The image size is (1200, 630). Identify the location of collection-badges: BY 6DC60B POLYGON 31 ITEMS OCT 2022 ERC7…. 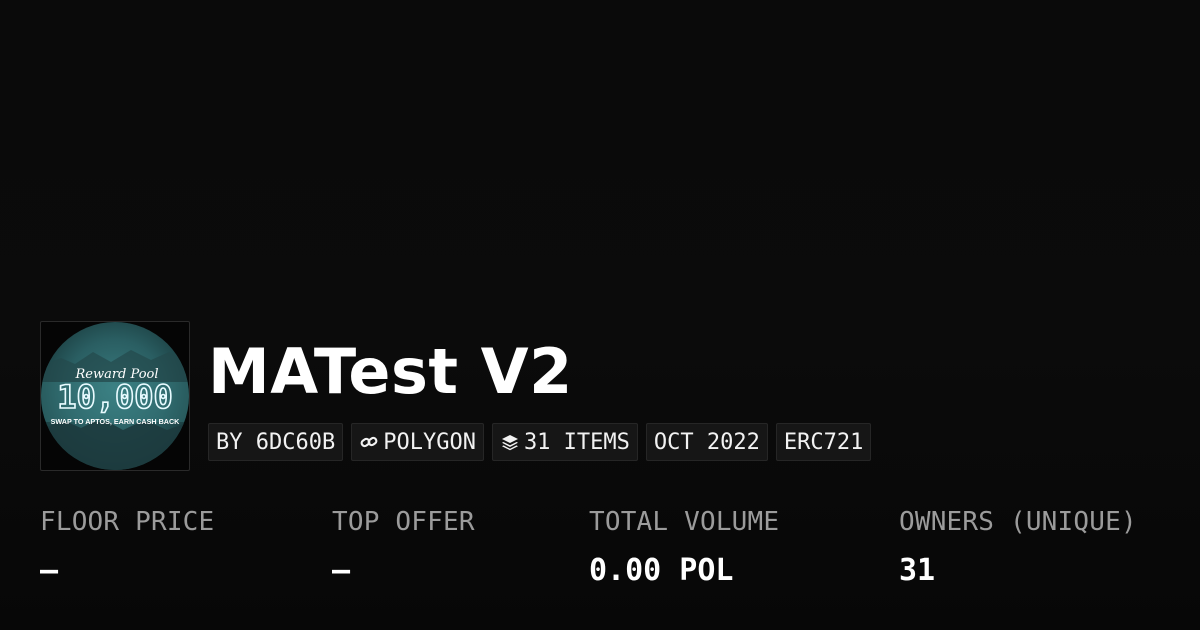
(540, 442).